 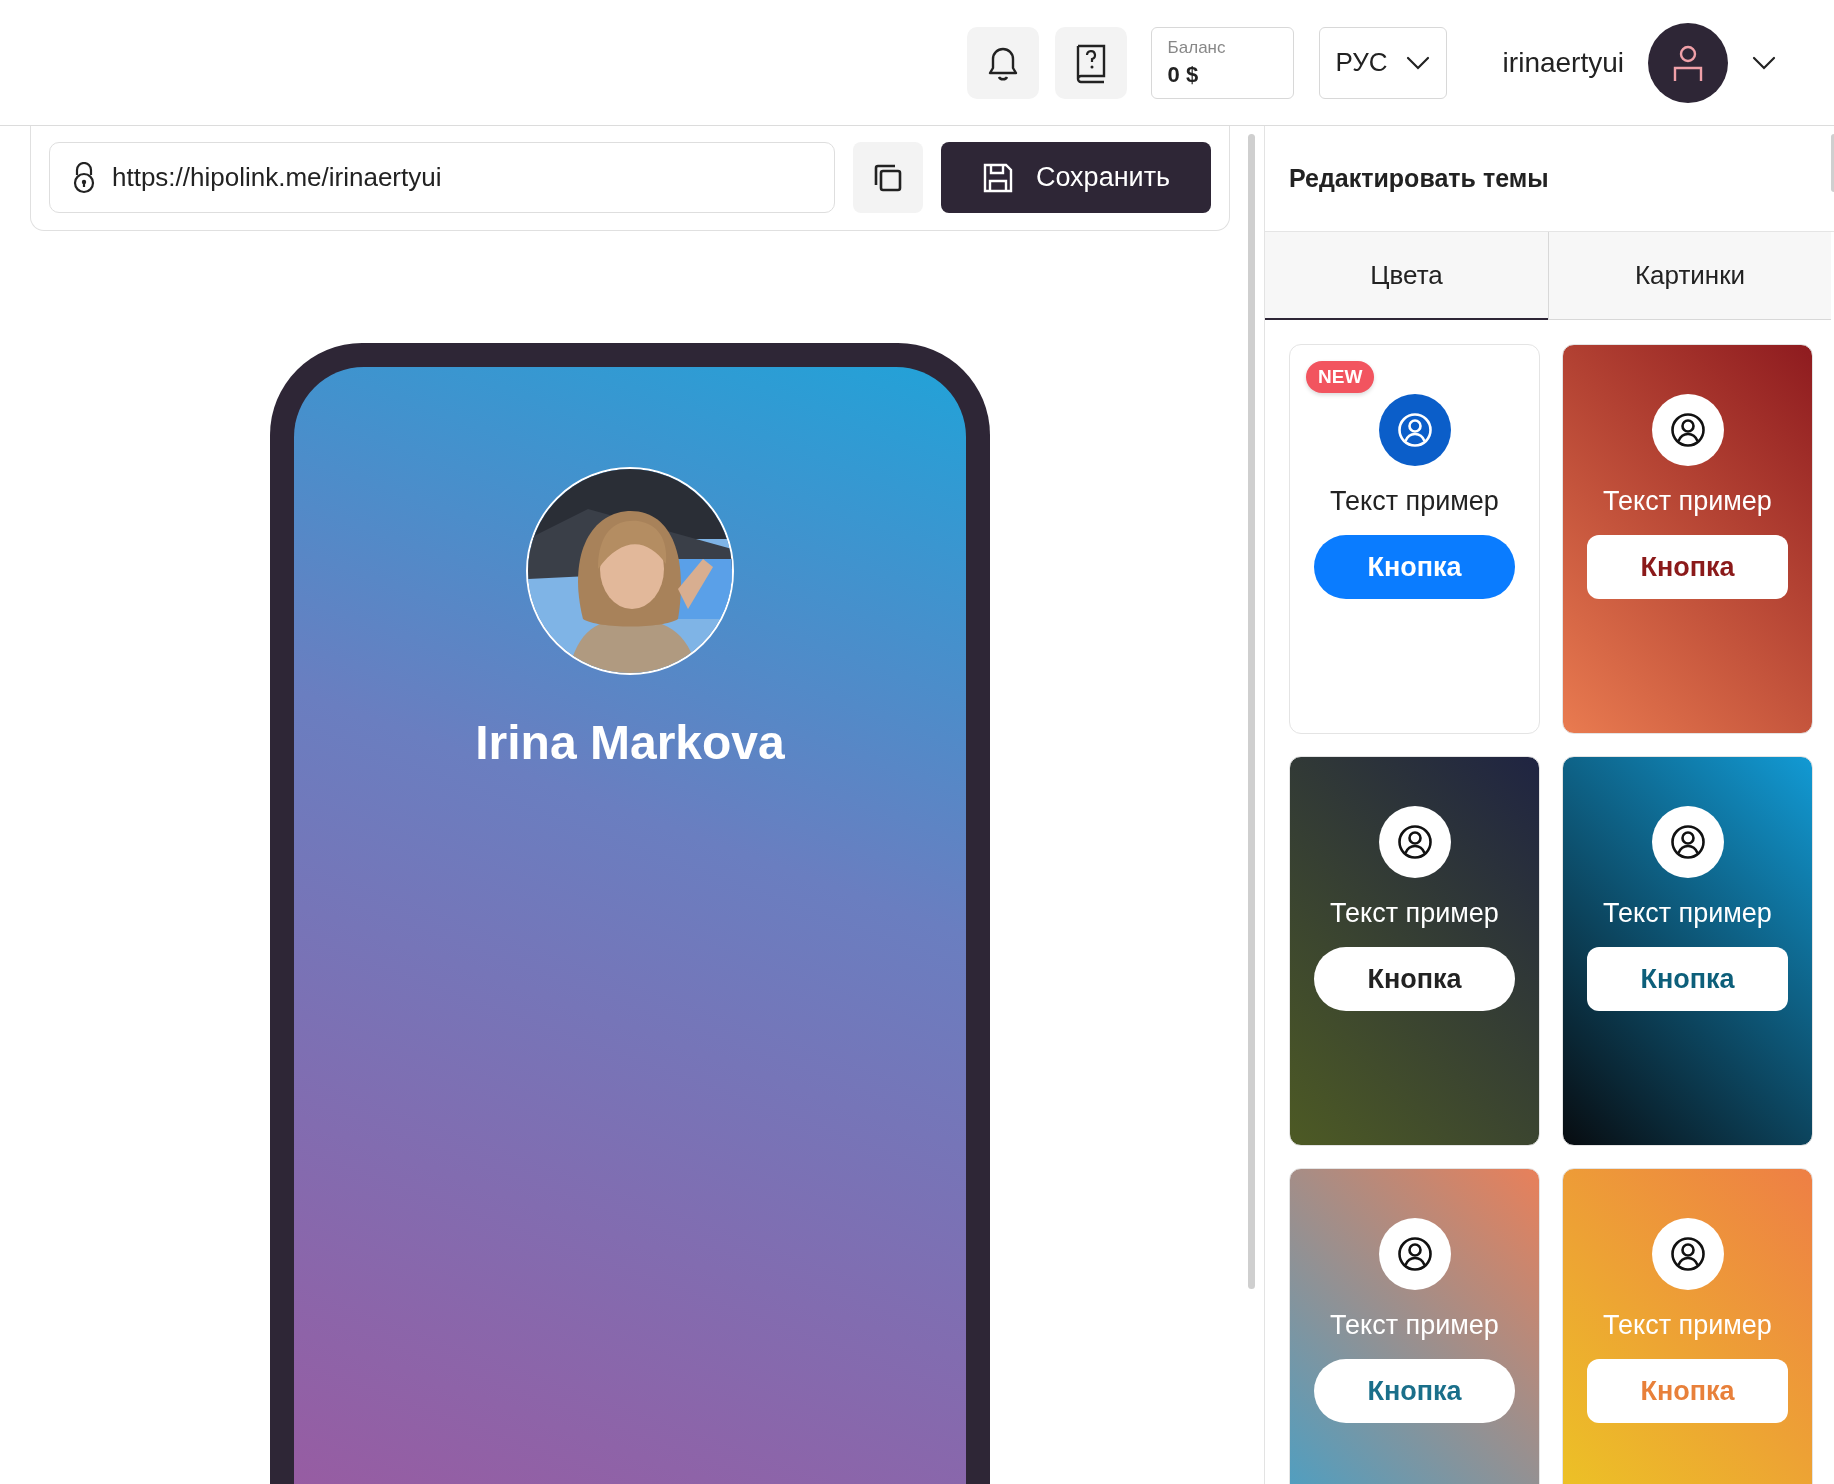 I want to click on url-field: https://hipolink.me/irinaertyui, so click(x=442, y=177).